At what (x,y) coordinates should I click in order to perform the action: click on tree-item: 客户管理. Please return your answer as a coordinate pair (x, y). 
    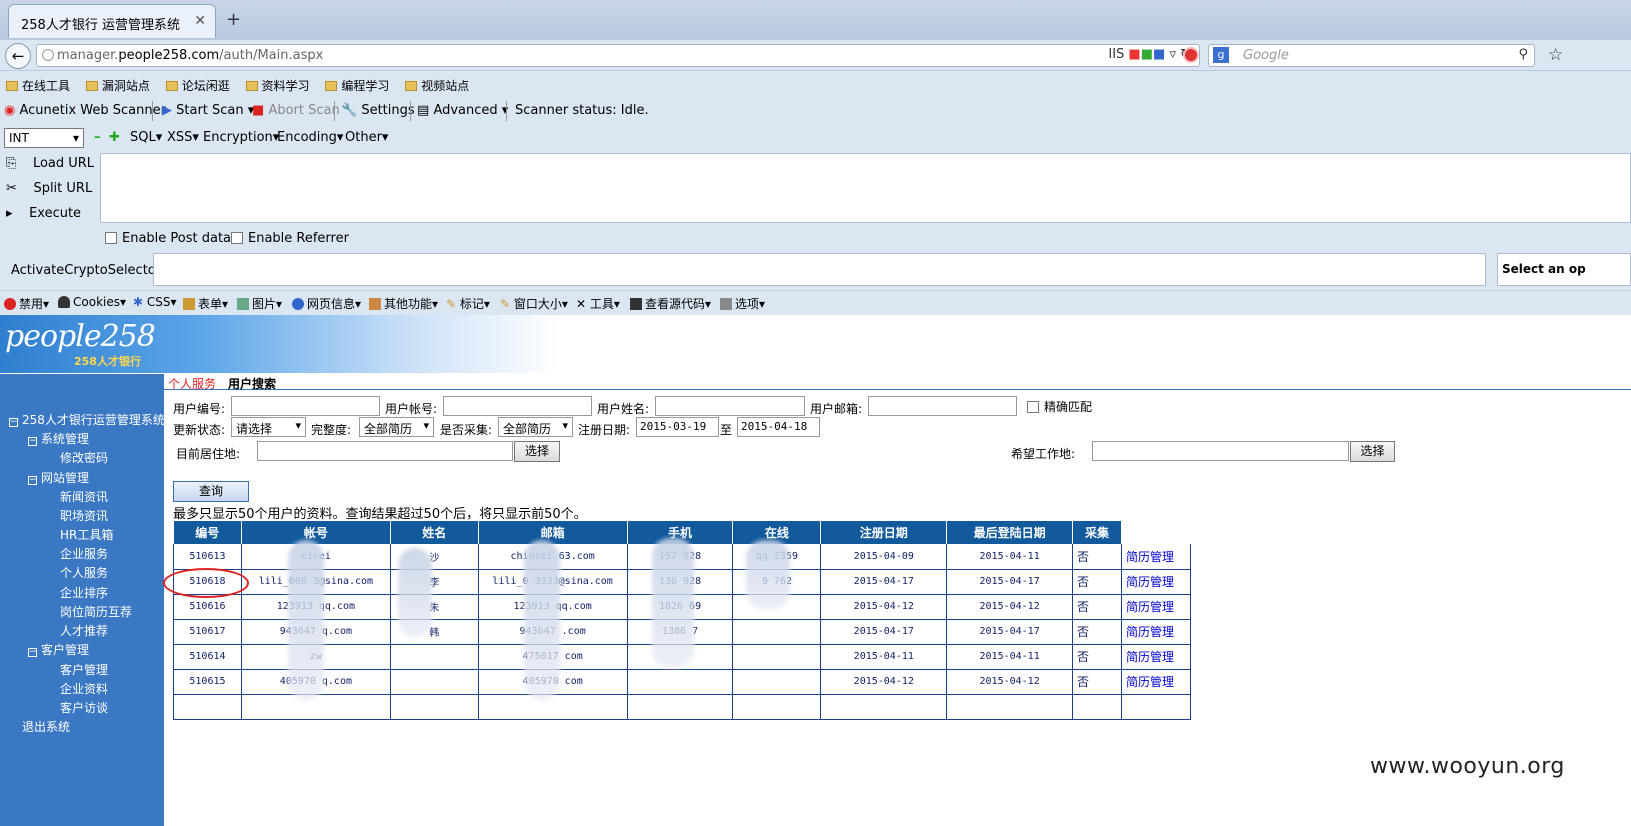
    Looking at the image, I should click on (84, 669).